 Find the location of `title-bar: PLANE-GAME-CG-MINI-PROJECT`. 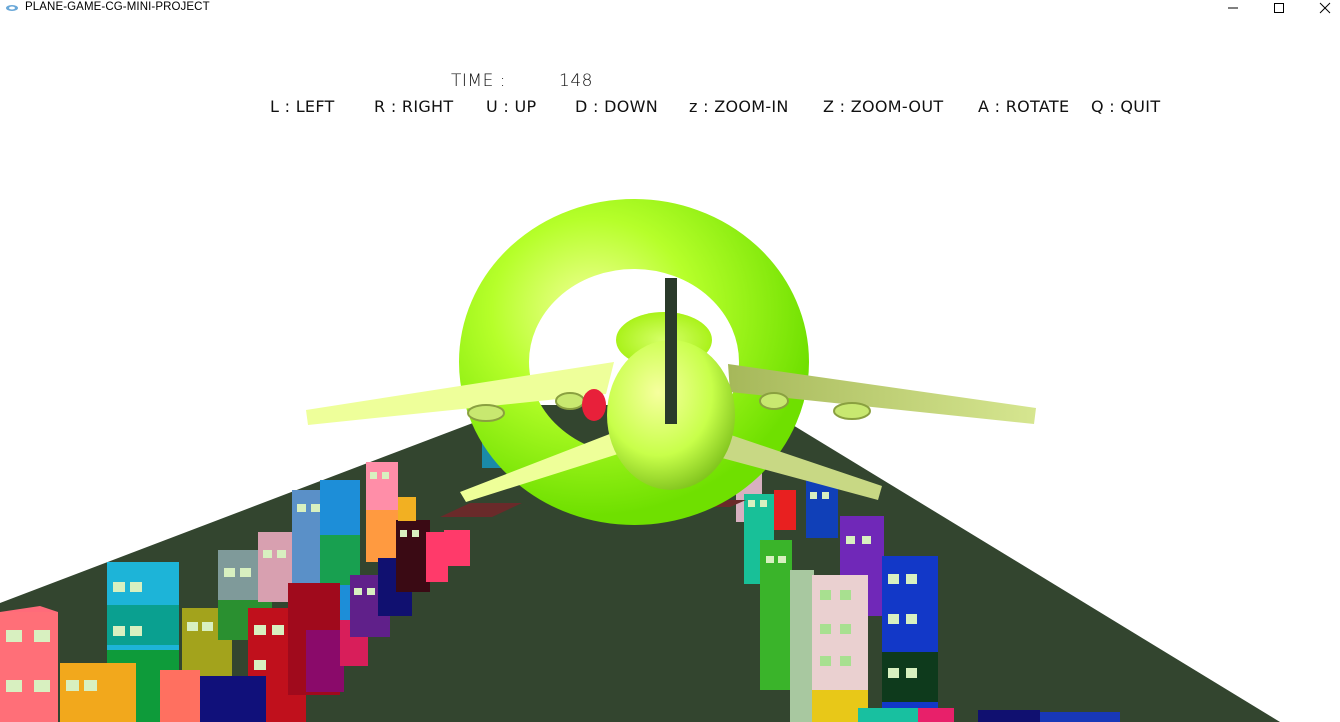

title-bar: PLANE-GAME-CG-MINI-PROJECT is located at coordinates (670, 8).